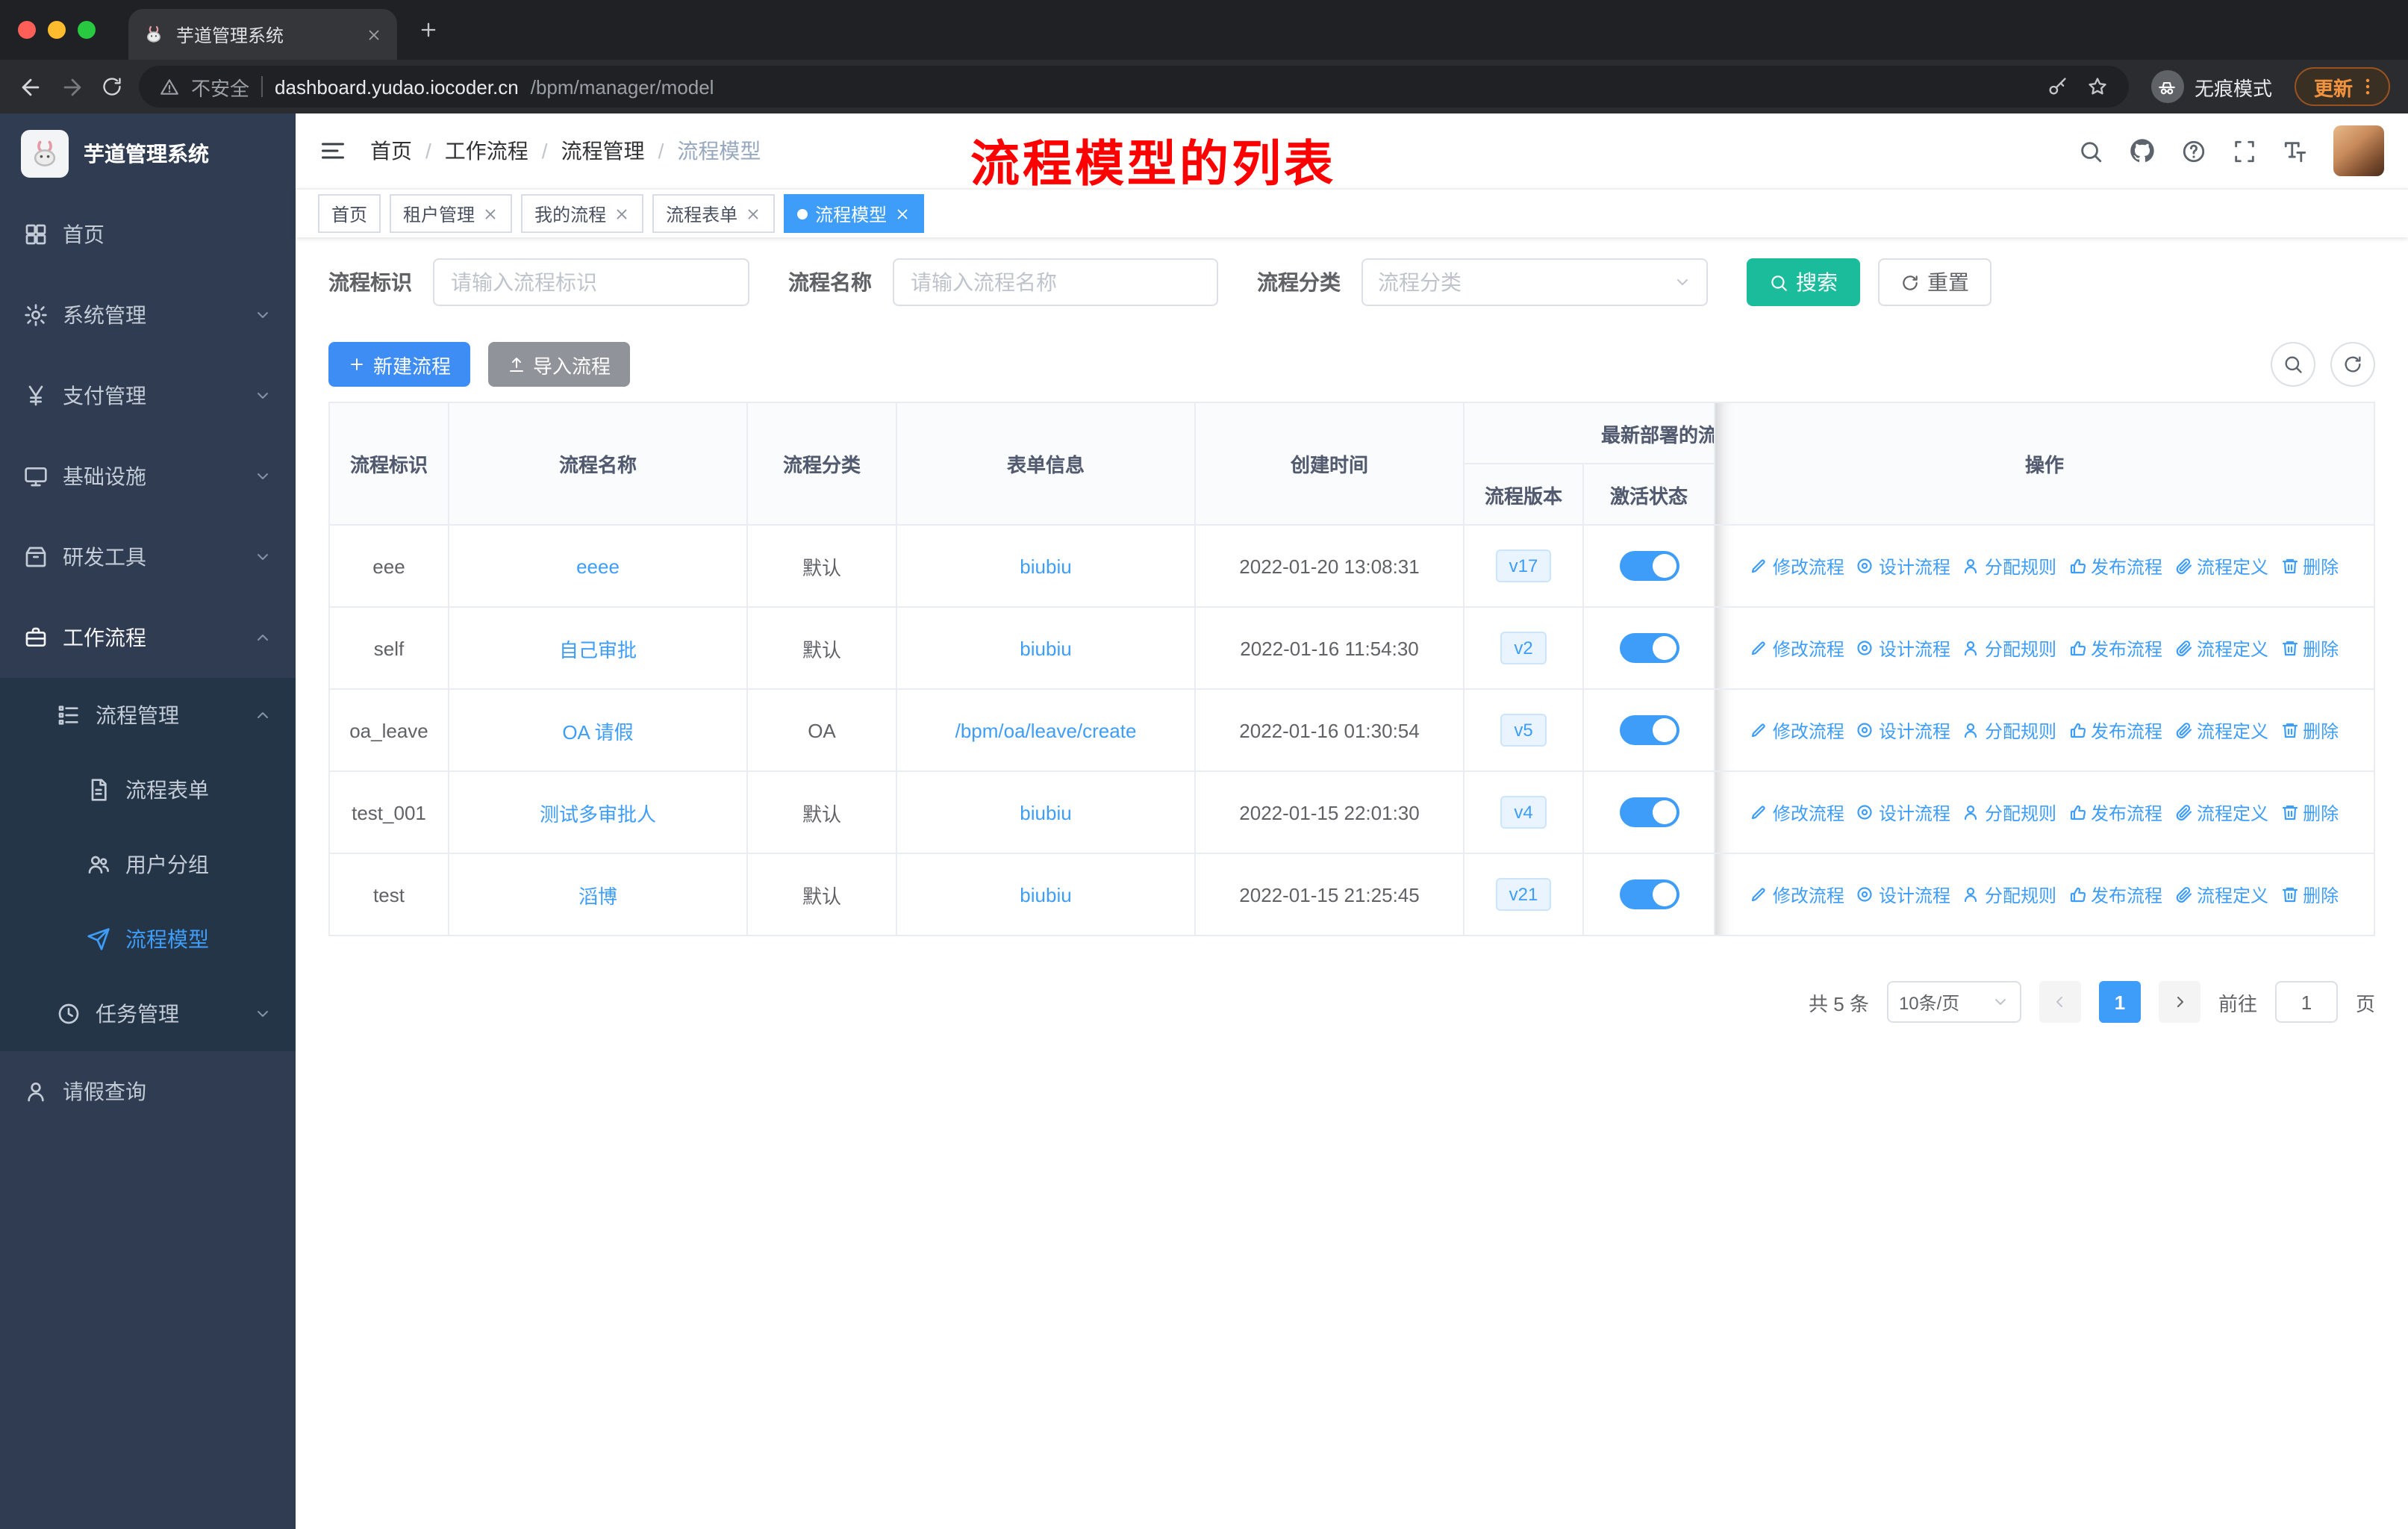 This screenshot has width=2408, height=1529. Describe the element at coordinates (1046, 730) in the screenshot. I see `form-info-link: /bpm/oa/leave/create` at that location.